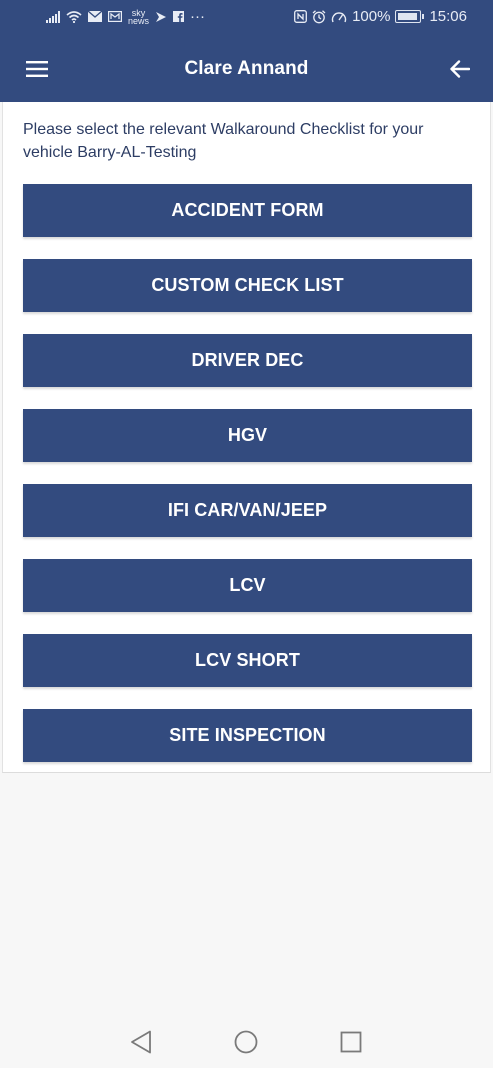 Image resolution: width=493 pixels, height=1068 pixels. Describe the element at coordinates (179, 16) in the screenshot. I see `facebook-icon` at that location.